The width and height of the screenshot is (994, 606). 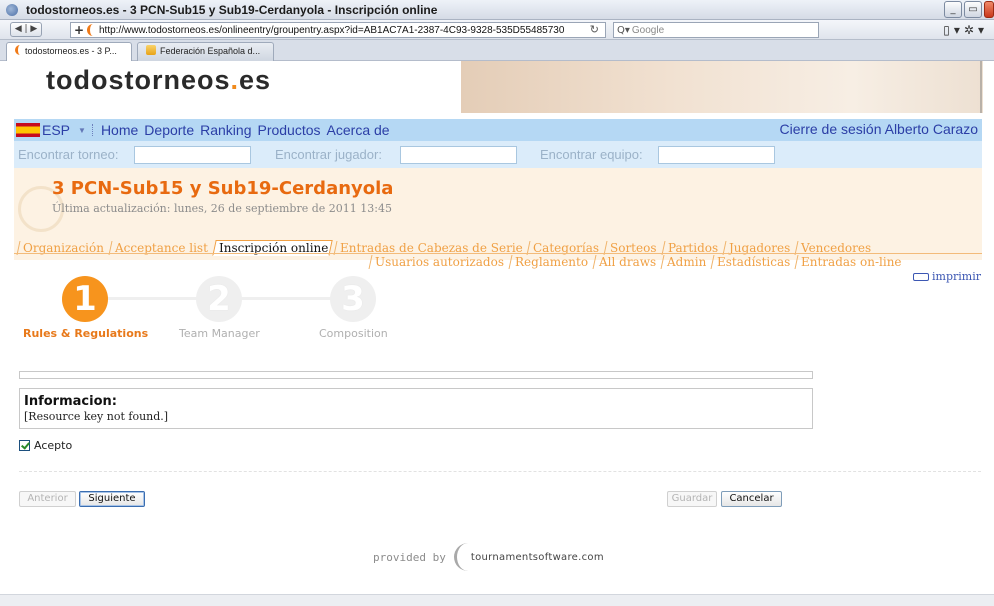 I want to click on tab-reglamento: Reglamento, so click(x=550, y=262).